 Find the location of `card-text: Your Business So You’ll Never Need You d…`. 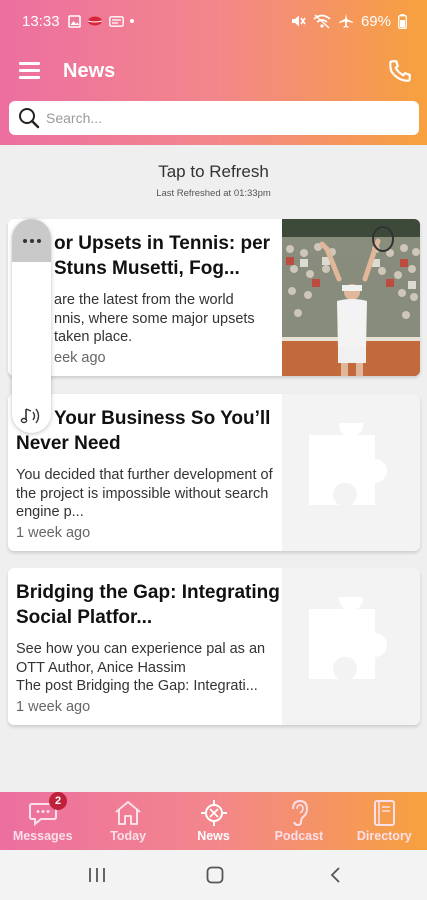

card-text: Your Business So You’ll Never Need You d… is located at coordinates (148, 464).